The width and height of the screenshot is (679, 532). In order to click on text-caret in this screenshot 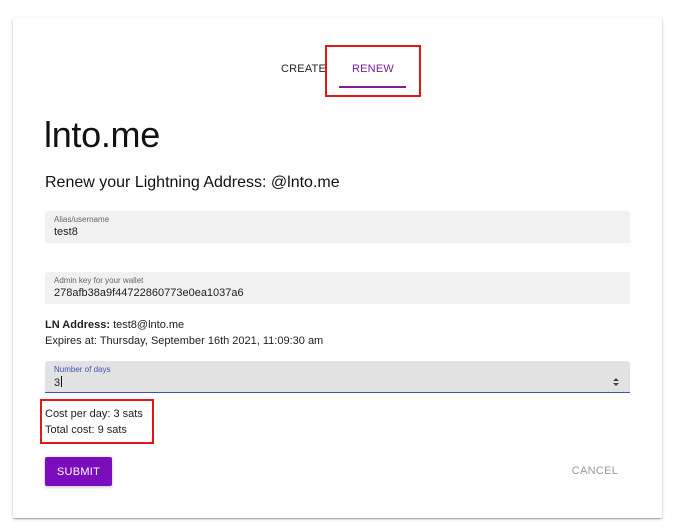, I will do `click(62, 381)`.